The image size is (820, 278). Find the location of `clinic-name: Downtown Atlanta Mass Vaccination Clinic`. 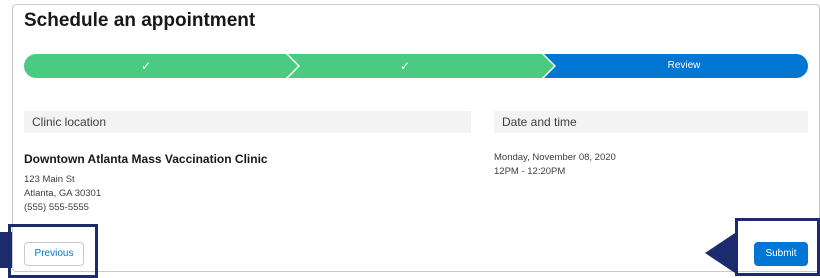

clinic-name: Downtown Atlanta Mass Vaccination Clinic is located at coordinates (146, 159).